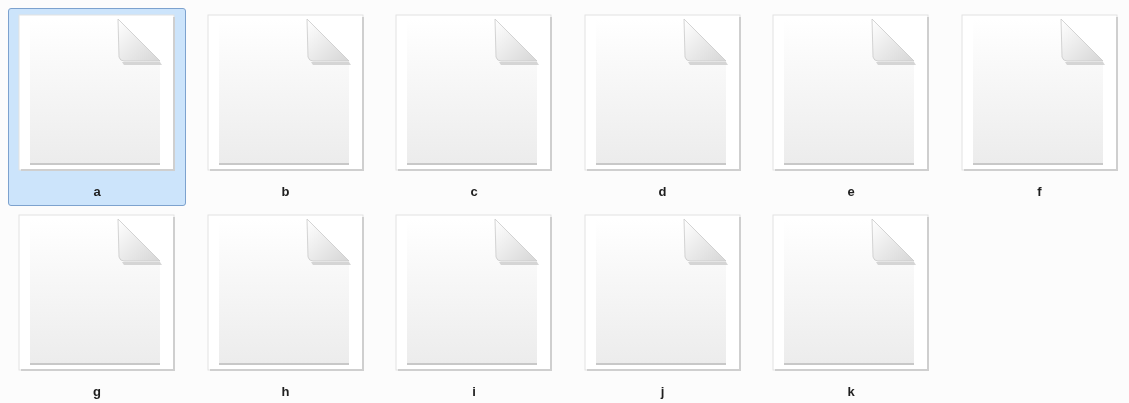 This screenshot has height=403, width=1129. What do you see at coordinates (97, 192) in the screenshot?
I see `file-name: a` at bounding box center [97, 192].